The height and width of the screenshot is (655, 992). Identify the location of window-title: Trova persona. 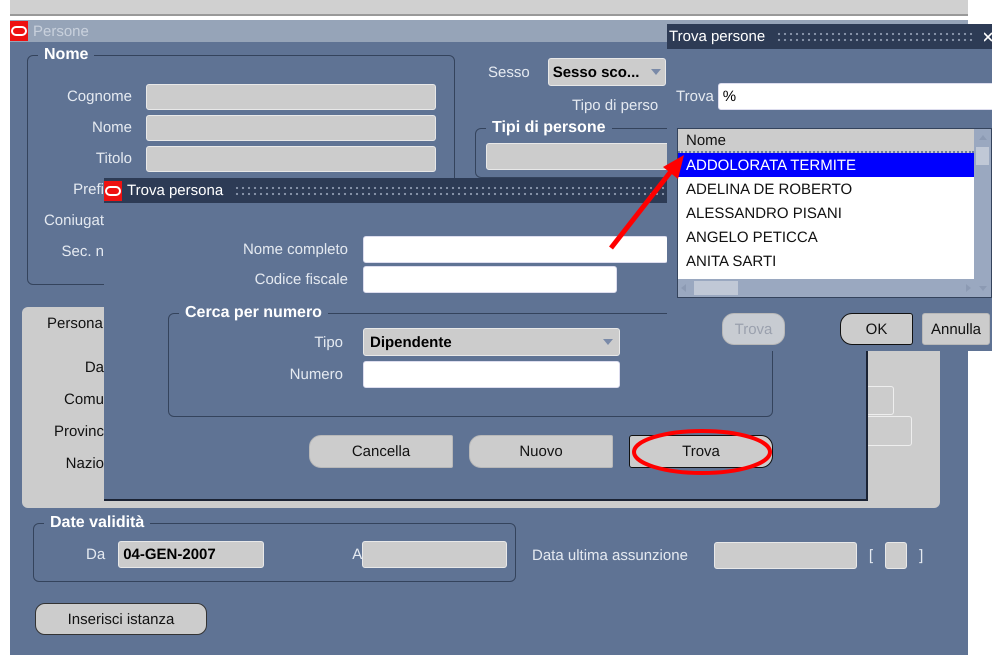
(175, 190).